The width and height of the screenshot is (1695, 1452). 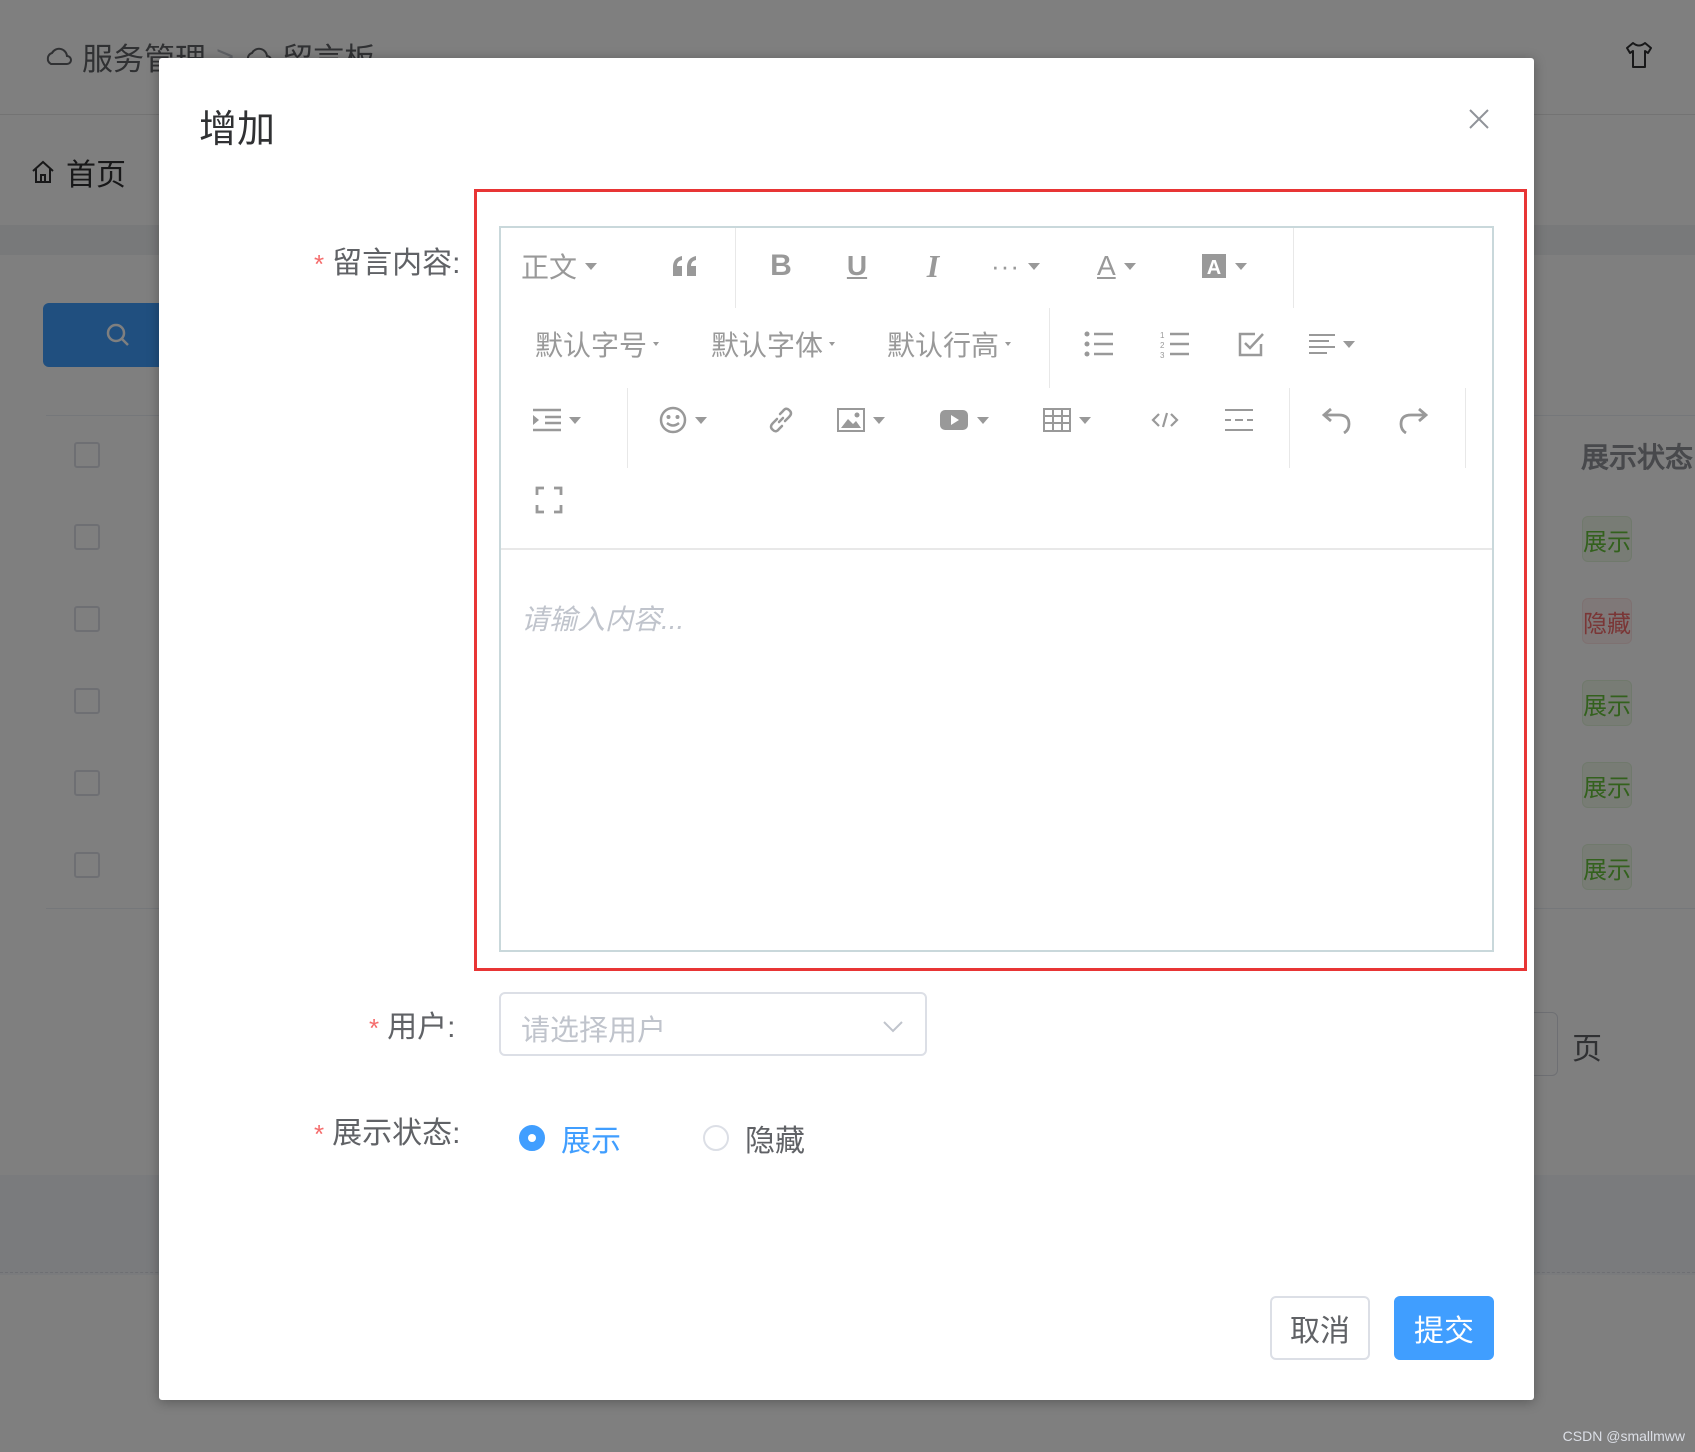 What do you see at coordinates (1224, 266) in the screenshot?
I see `background-color-dropdown: A` at bounding box center [1224, 266].